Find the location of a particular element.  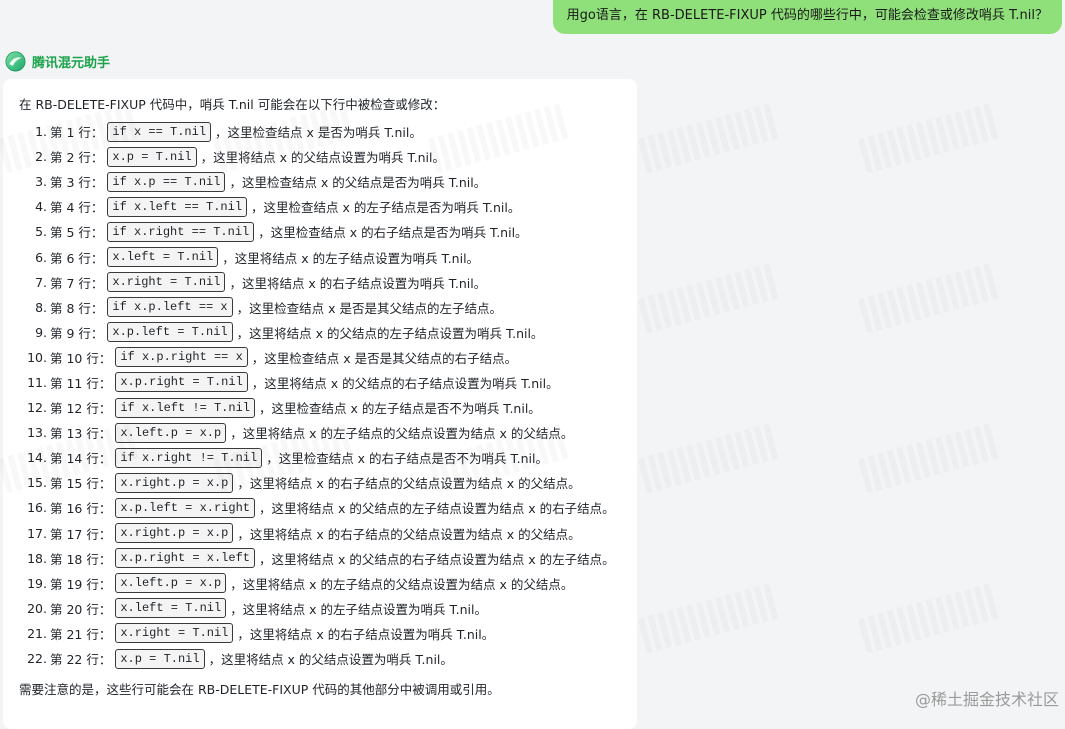

hunyuan-logo-icon is located at coordinates (15, 61).